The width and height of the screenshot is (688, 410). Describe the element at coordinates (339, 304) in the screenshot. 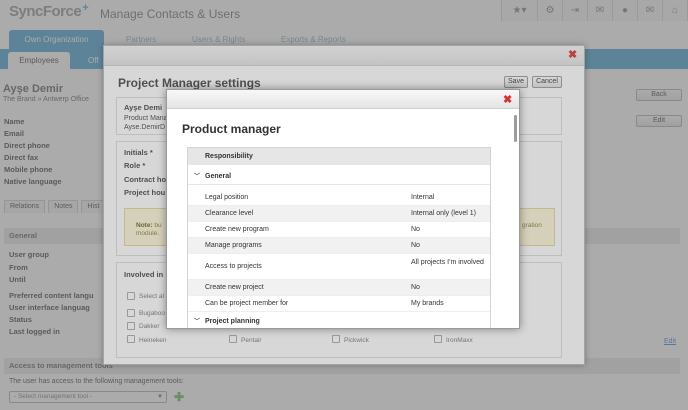

I see `table-row: Can be project member for My brands` at that location.